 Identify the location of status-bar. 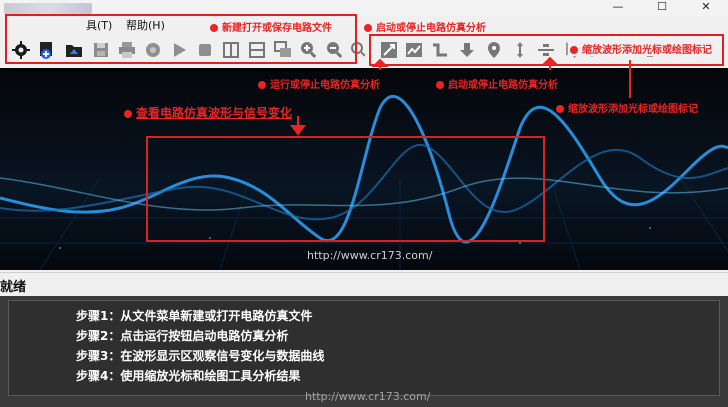
(364, 283).